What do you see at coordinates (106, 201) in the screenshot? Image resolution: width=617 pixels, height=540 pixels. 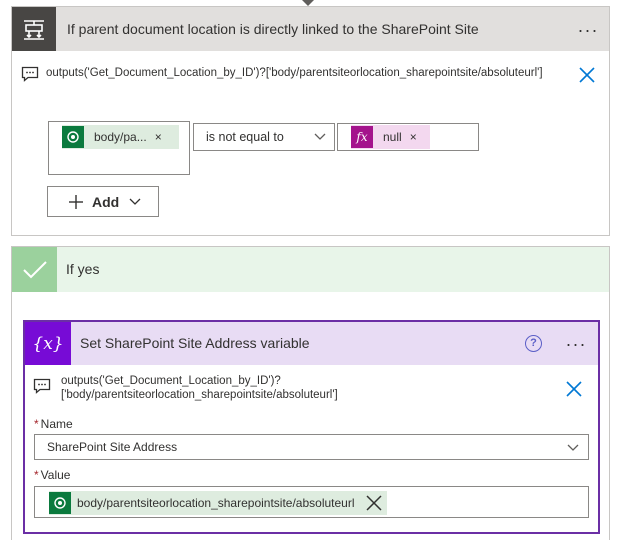 I see `add-button-label: Add` at bounding box center [106, 201].